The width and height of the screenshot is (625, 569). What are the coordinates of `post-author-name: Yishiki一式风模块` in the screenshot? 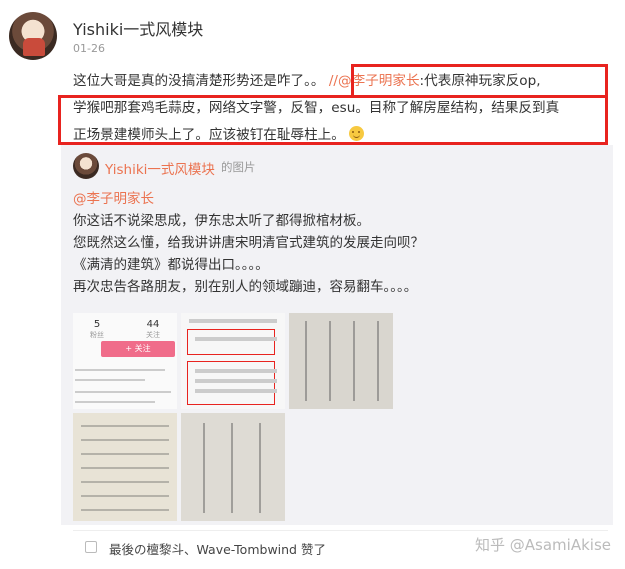 It's located at (138, 28).